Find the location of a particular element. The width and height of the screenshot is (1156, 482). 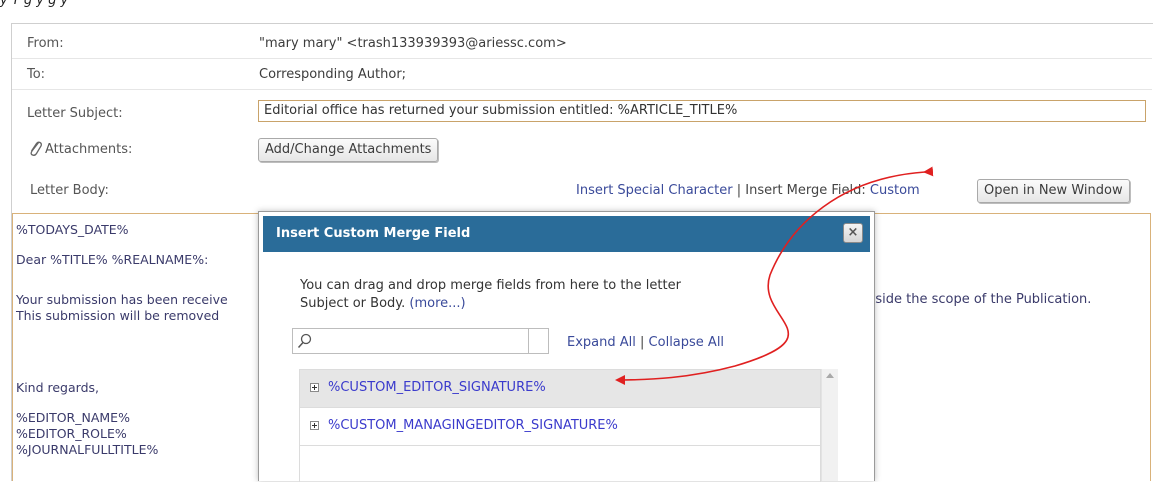

dialog-title: Insert Custom Merge Field is located at coordinates (373, 233).